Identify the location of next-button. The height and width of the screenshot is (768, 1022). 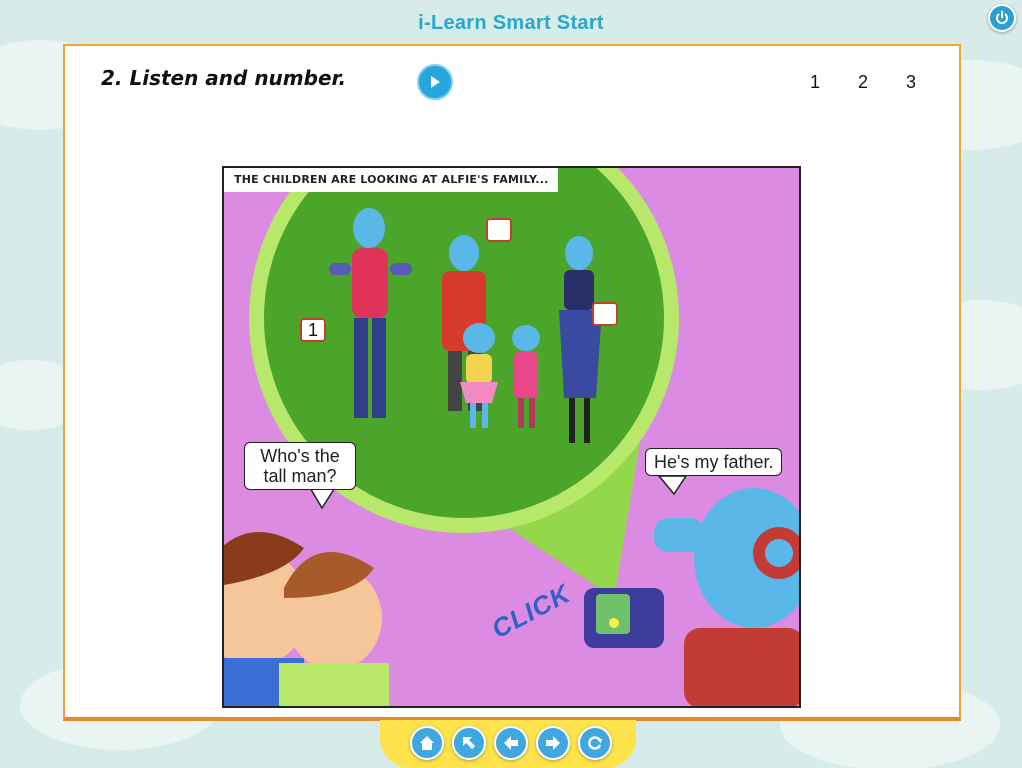
(553, 743).